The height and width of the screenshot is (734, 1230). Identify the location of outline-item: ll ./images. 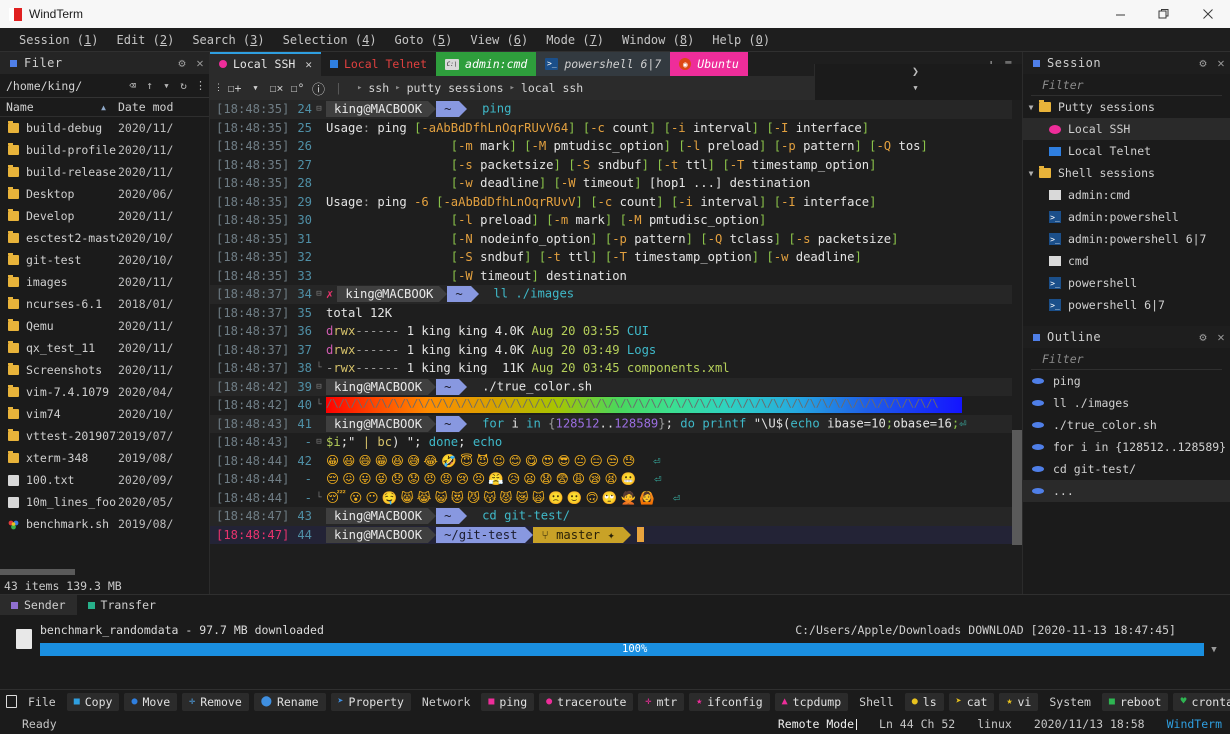
(1126, 403).